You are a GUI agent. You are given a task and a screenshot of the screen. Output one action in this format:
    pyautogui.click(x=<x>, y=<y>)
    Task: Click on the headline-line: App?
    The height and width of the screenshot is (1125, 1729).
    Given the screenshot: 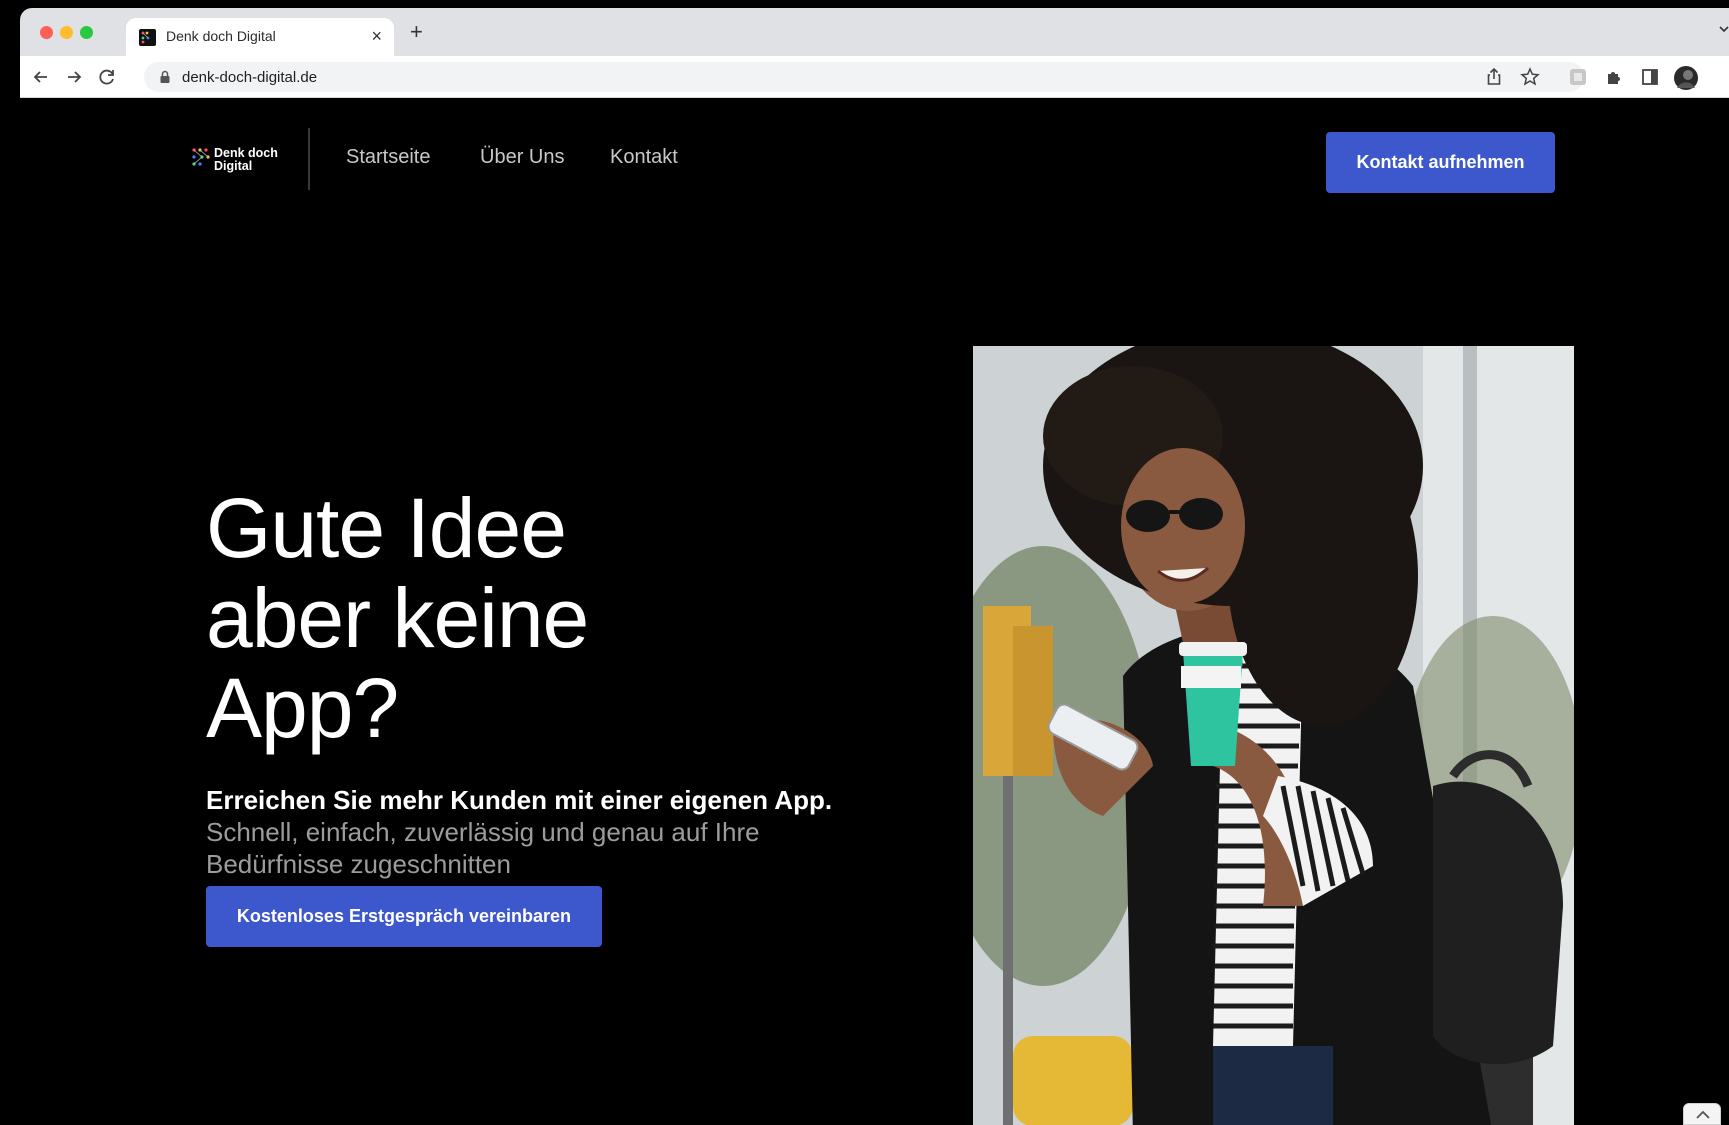 What is the action you would take?
    pyautogui.click(x=302, y=708)
    